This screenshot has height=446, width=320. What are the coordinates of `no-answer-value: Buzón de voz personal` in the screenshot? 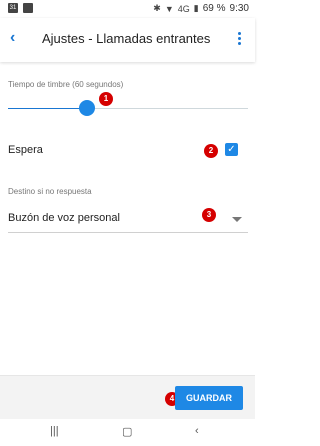 It's located at (64, 218).